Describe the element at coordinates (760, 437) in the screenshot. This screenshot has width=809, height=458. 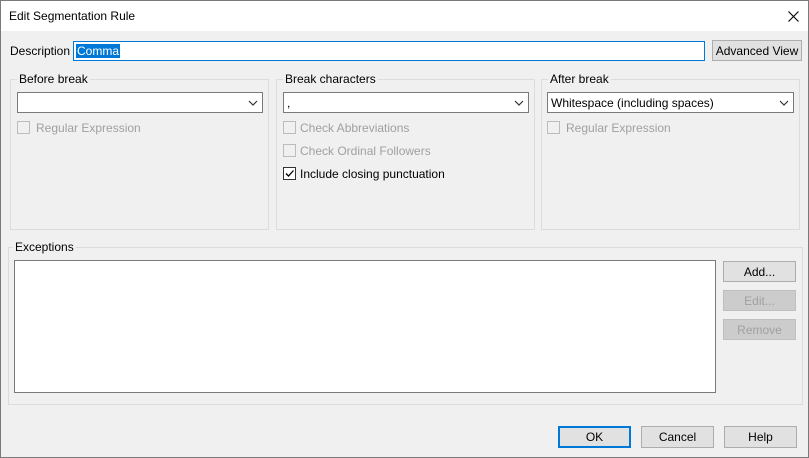
I see `help-button: Help` at that location.